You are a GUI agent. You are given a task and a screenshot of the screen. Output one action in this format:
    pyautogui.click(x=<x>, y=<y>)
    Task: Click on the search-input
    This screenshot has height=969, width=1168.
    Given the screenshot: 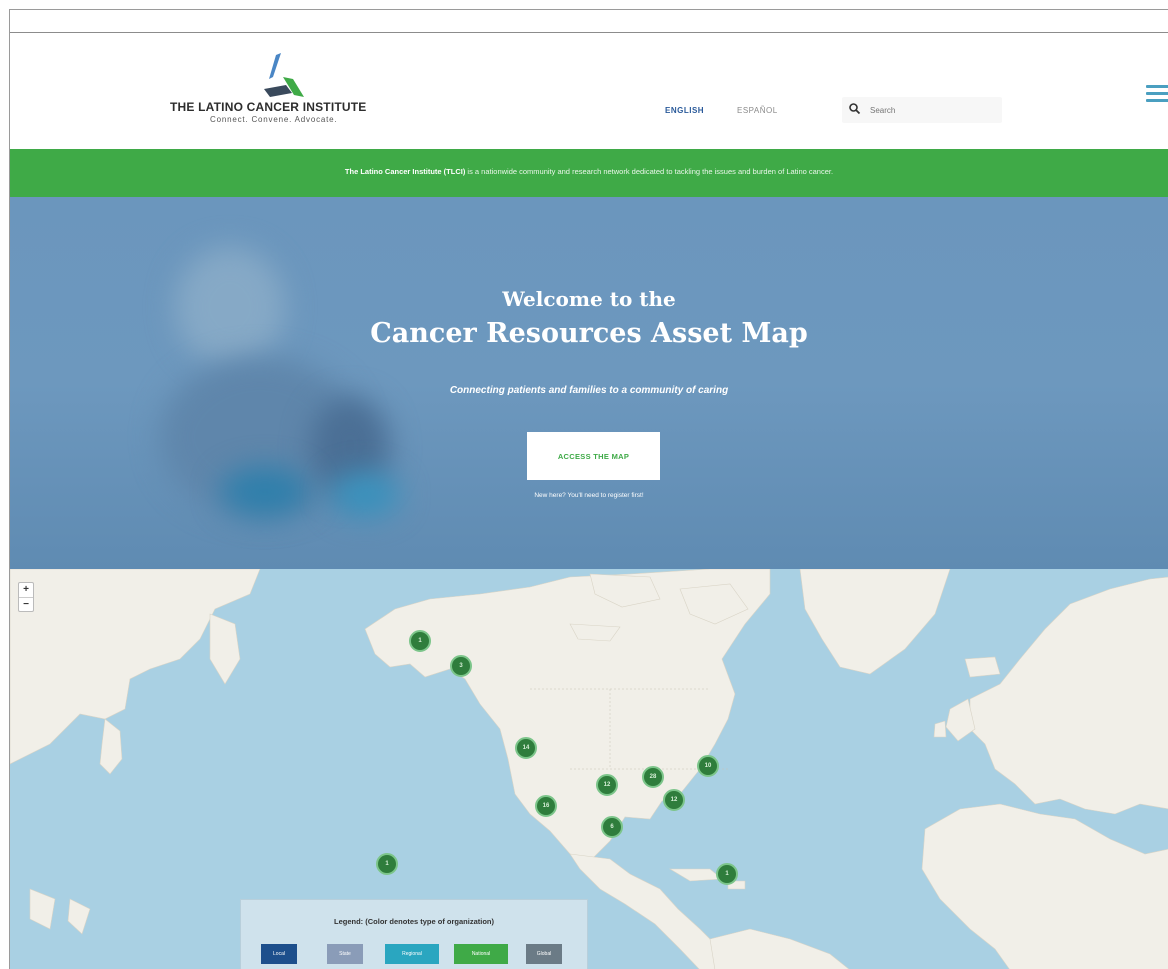 What is the action you would take?
    pyautogui.click(x=932, y=110)
    